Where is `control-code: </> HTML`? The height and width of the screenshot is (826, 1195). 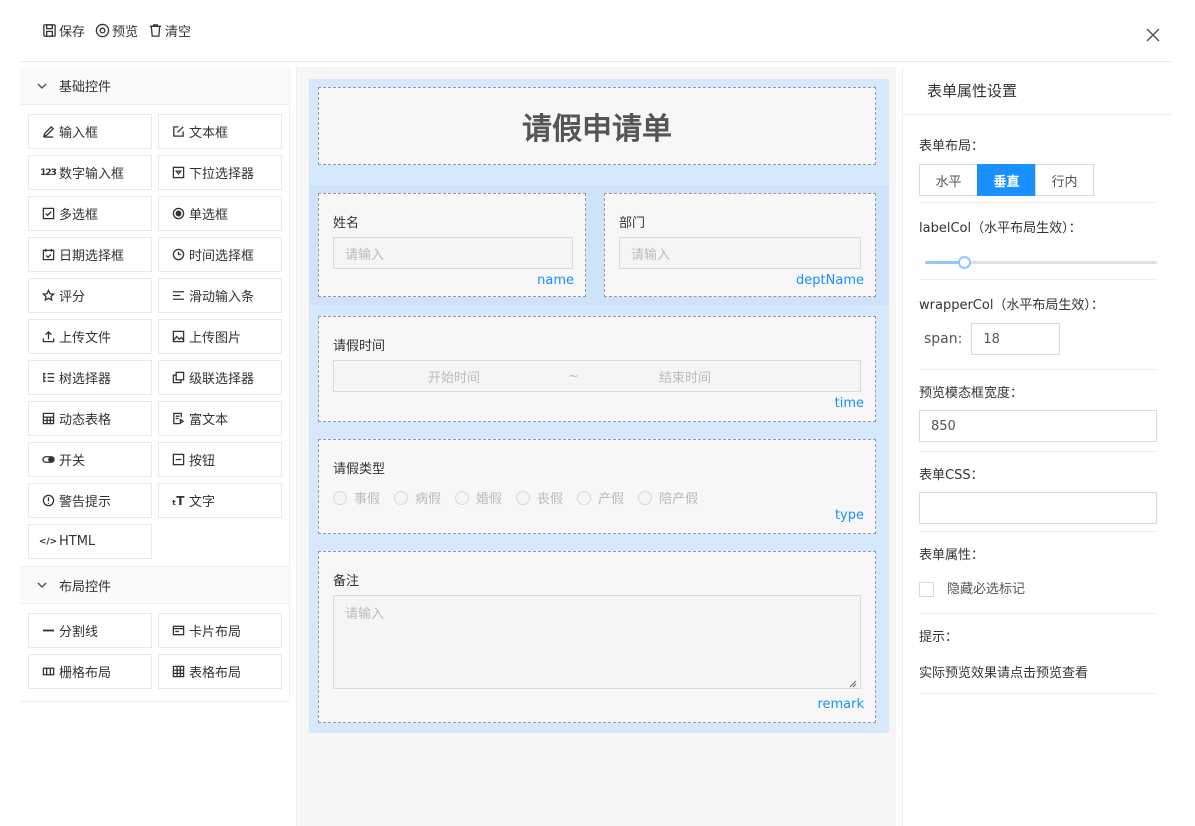
control-code: </> HTML is located at coordinates (90, 541).